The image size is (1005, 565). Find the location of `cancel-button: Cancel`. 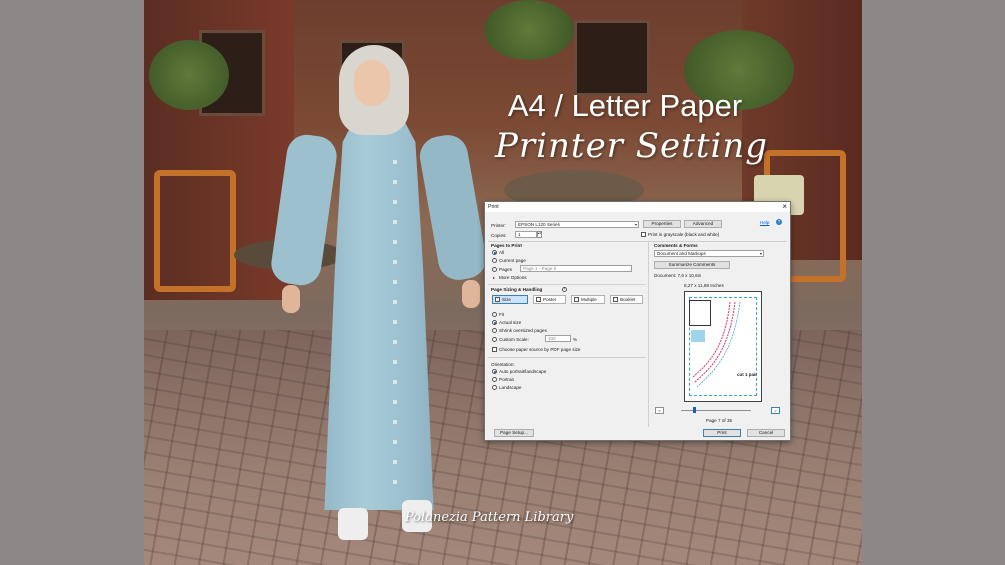

cancel-button: Cancel is located at coordinates (766, 433).